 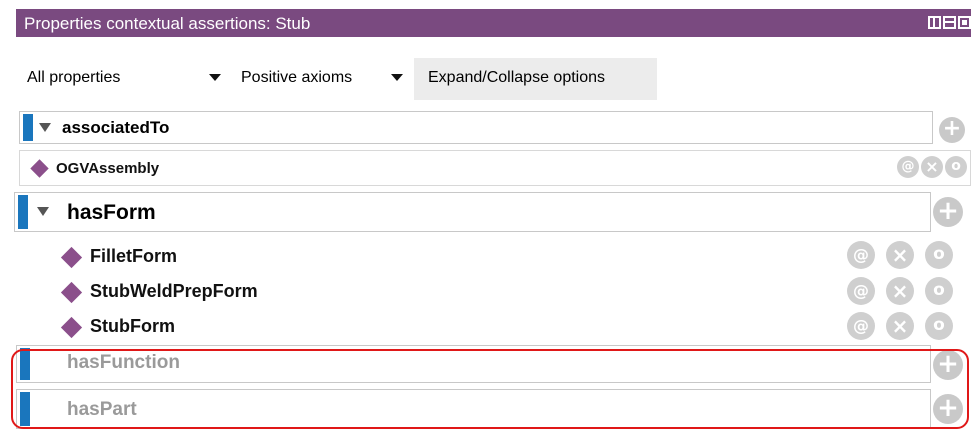 What do you see at coordinates (133, 256) in the screenshot?
I see `entry-name-FilletForm: FilletForm` at bounding box center [133, 256].